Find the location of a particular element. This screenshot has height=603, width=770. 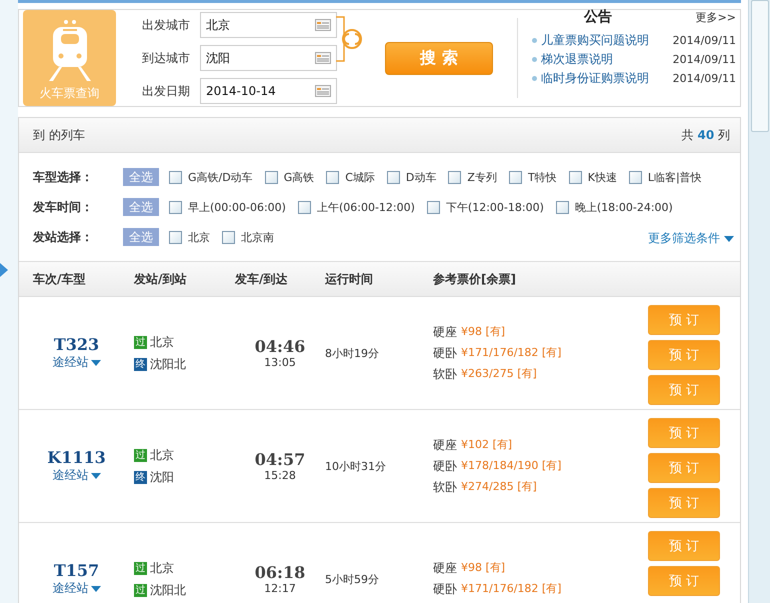

scrollbar-thumb is located at coordinates (760, 66).